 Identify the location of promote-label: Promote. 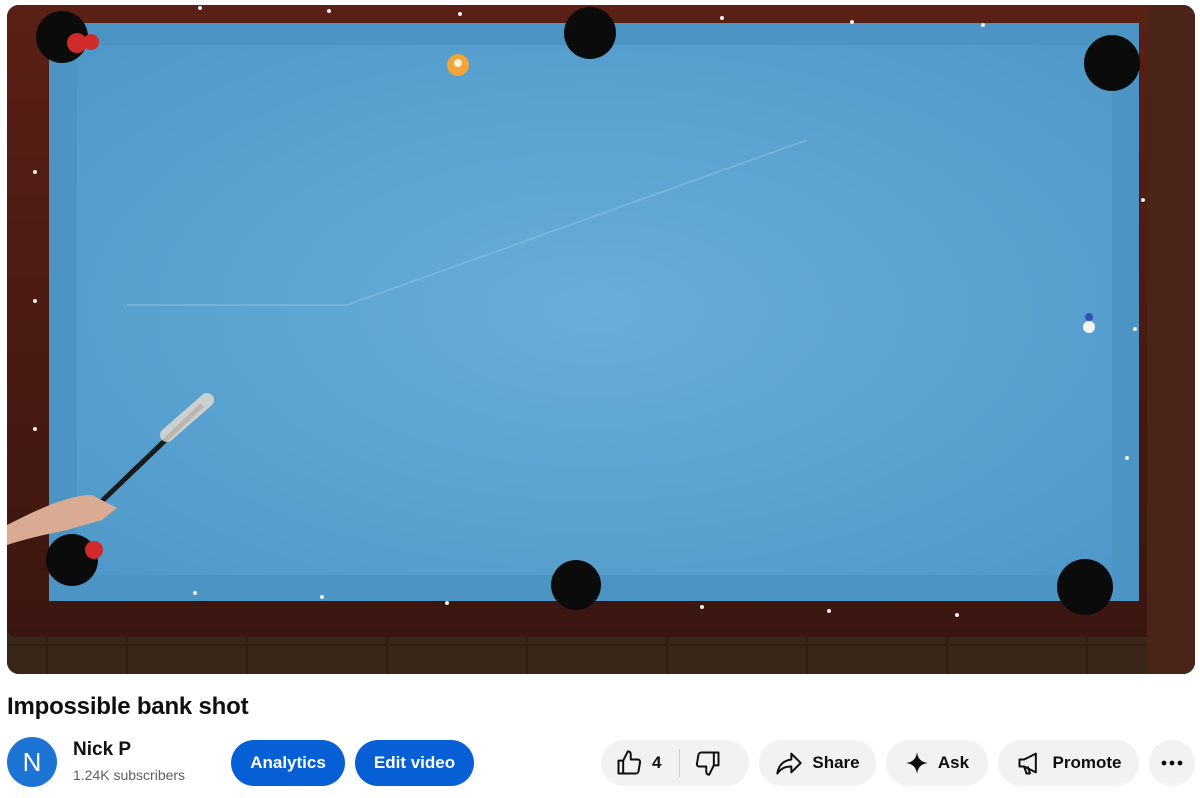
(1087, 762).